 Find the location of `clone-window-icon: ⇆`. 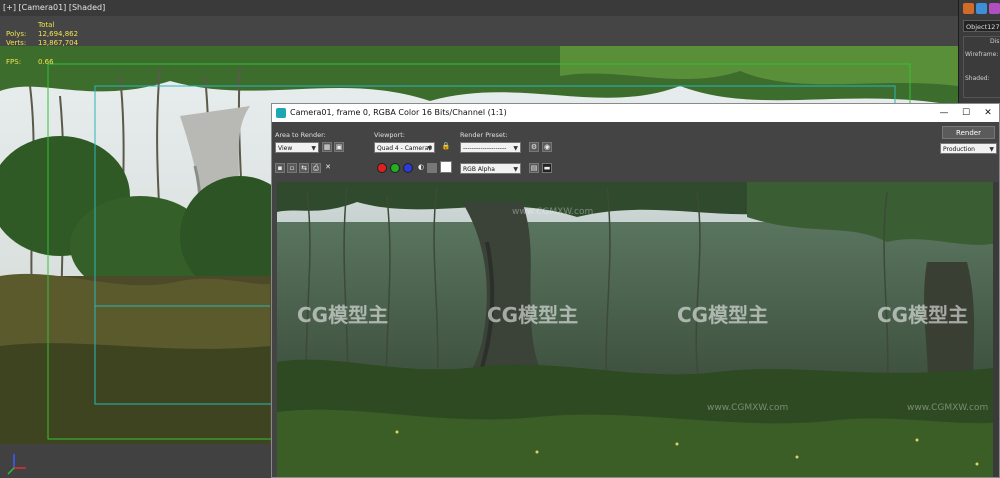

clone-window-icon: ⇆ is located at coordinates (304, 168).